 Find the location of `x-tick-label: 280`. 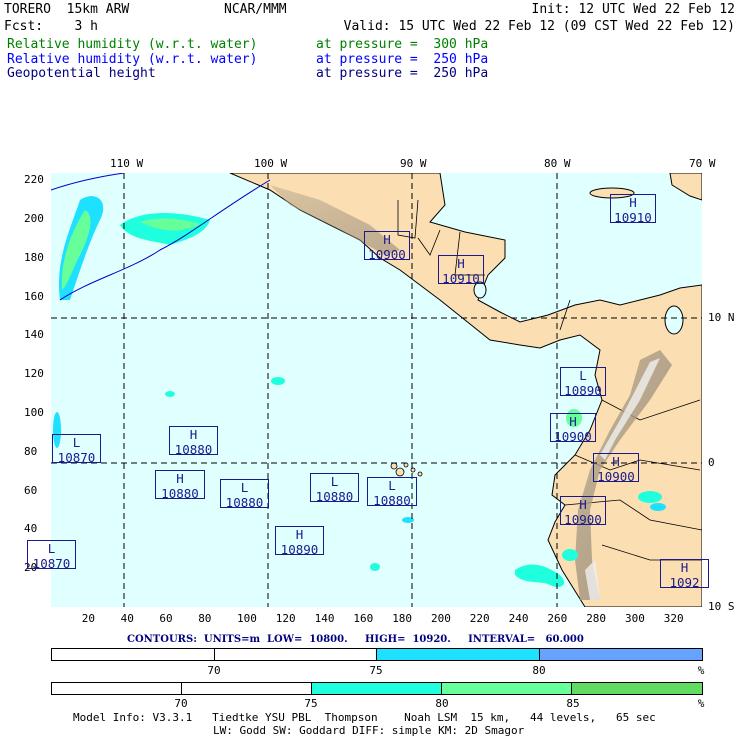

x-tick-label: 280 is located at coordinates (596, 618).